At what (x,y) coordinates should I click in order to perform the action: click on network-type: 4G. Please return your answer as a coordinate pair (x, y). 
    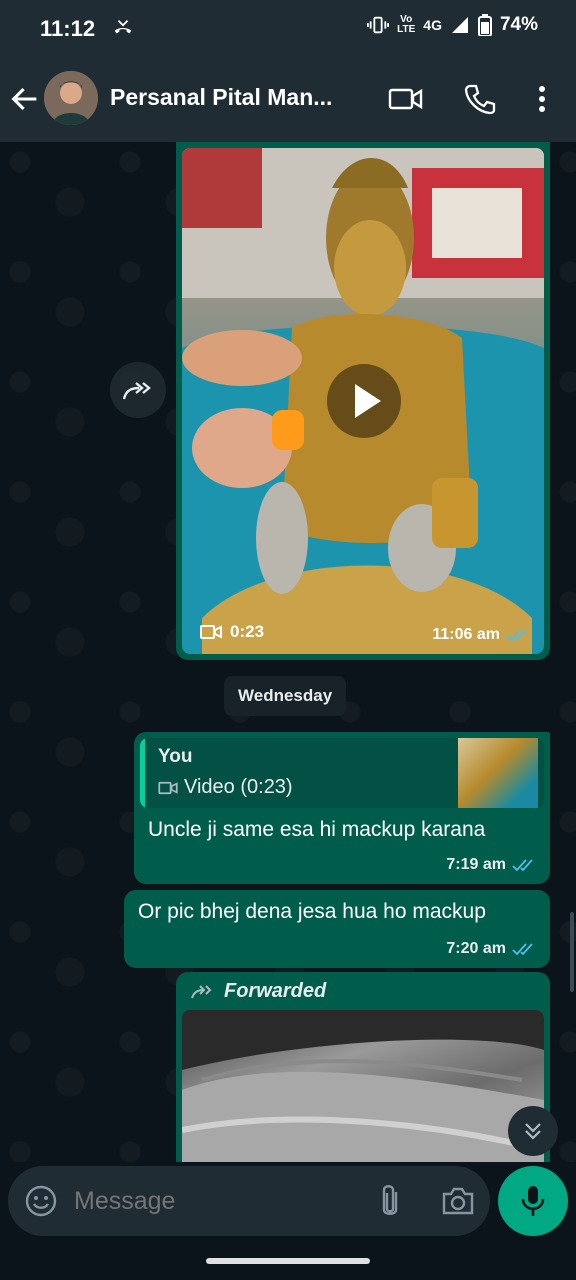
    Looking at the image, I should click on (432, 25).